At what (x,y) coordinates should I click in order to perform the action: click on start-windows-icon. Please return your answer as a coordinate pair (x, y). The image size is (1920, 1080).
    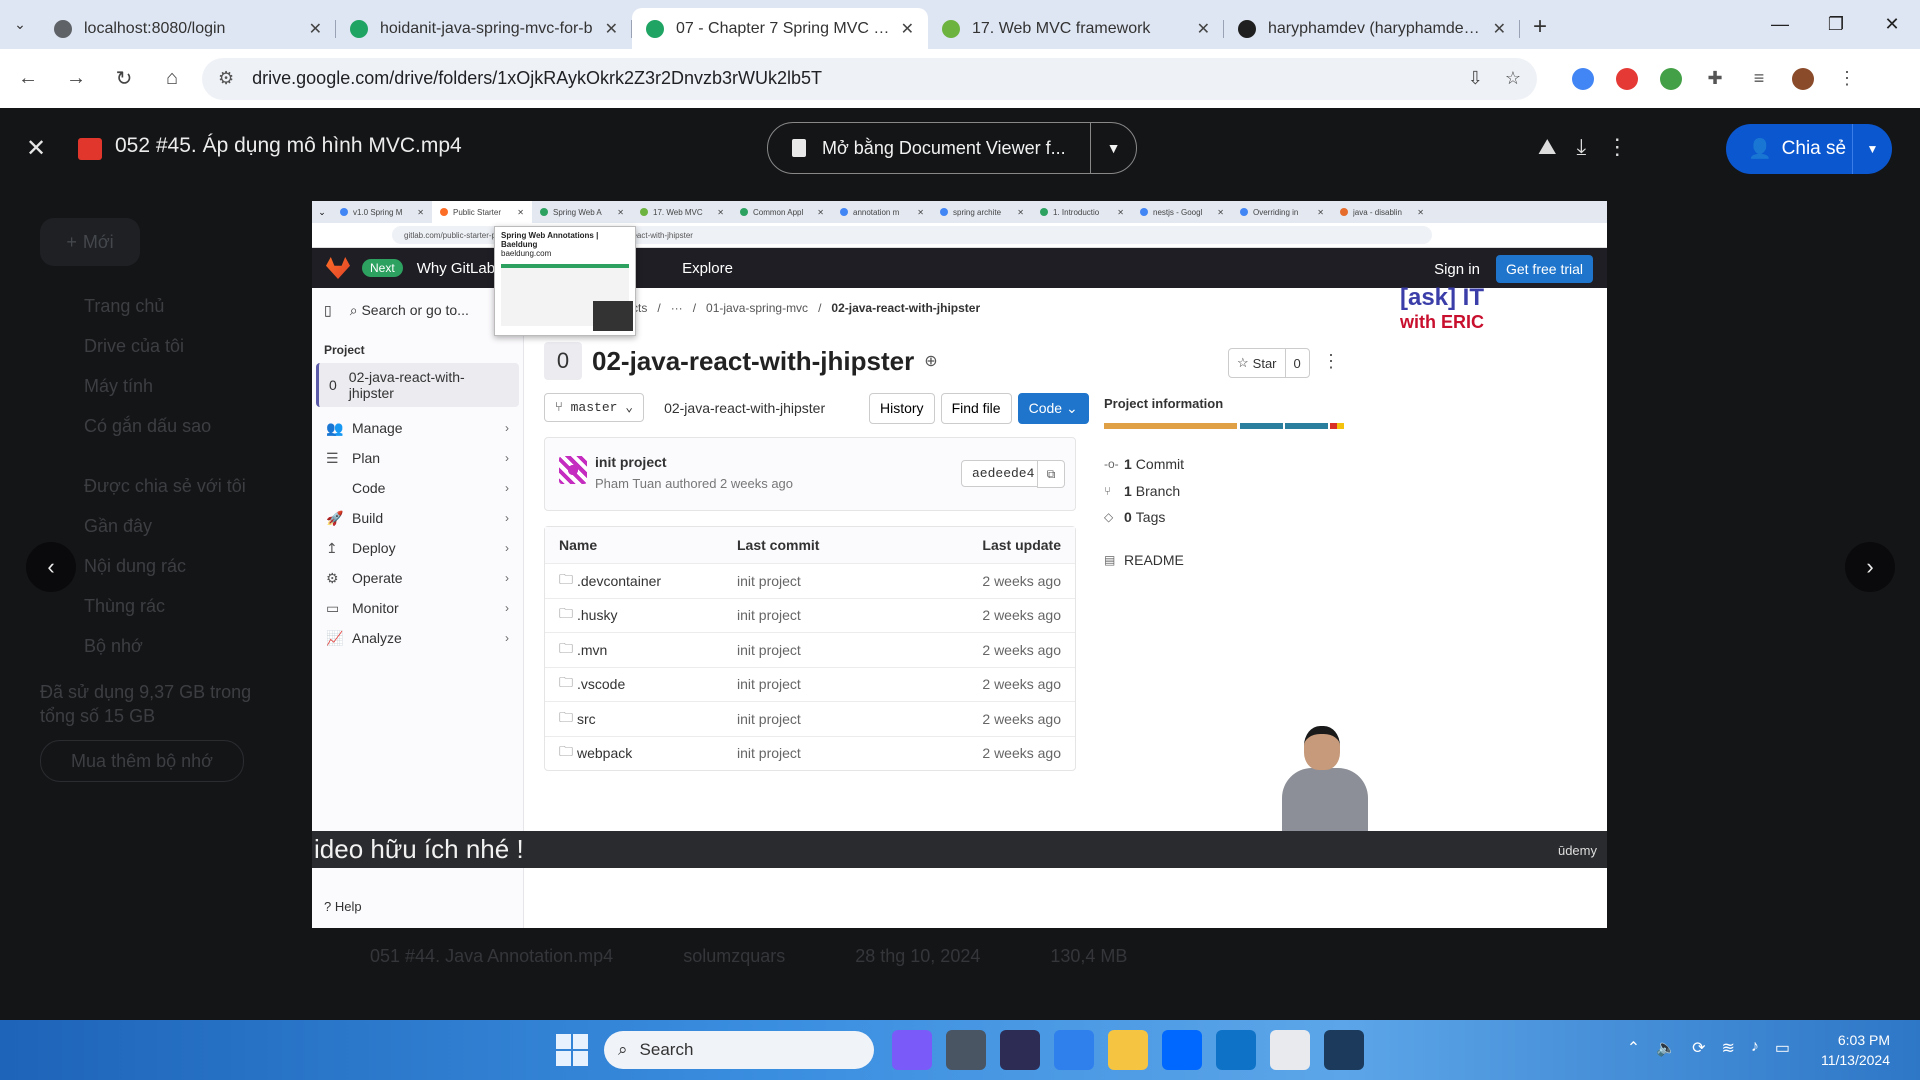
    Looking at the image, I should click on (572, 1050).